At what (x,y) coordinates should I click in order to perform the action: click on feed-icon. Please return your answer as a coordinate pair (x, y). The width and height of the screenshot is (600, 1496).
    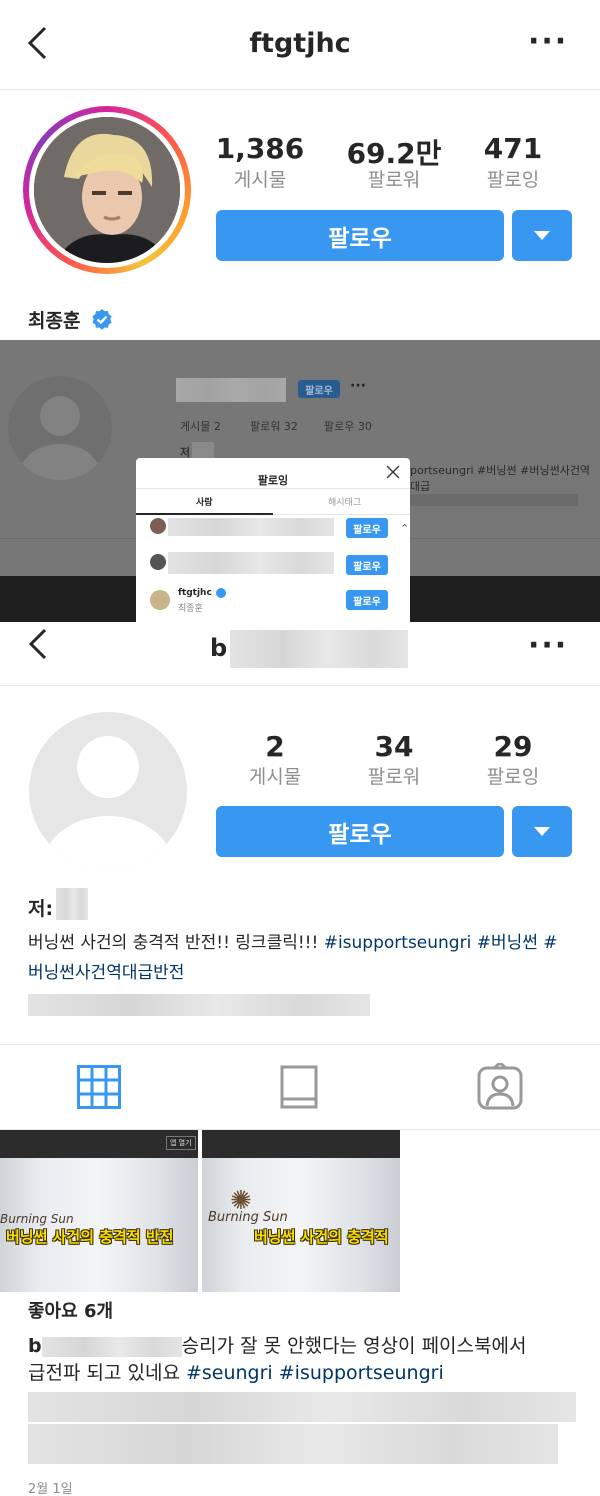
    Looking at the image, I should click on (299, 1089).